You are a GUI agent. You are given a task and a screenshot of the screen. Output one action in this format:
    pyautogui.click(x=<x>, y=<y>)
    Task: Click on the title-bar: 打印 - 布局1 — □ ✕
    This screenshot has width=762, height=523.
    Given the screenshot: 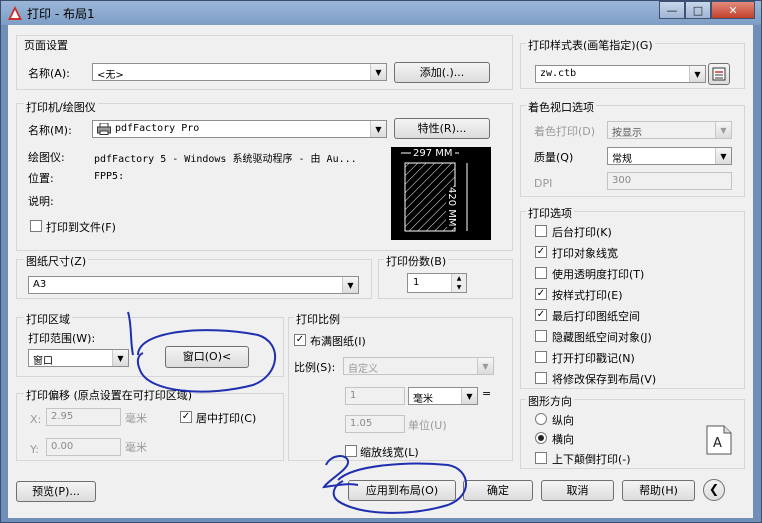 What is the action you would take?
    pyautogui.click(x=381, y=13)
    